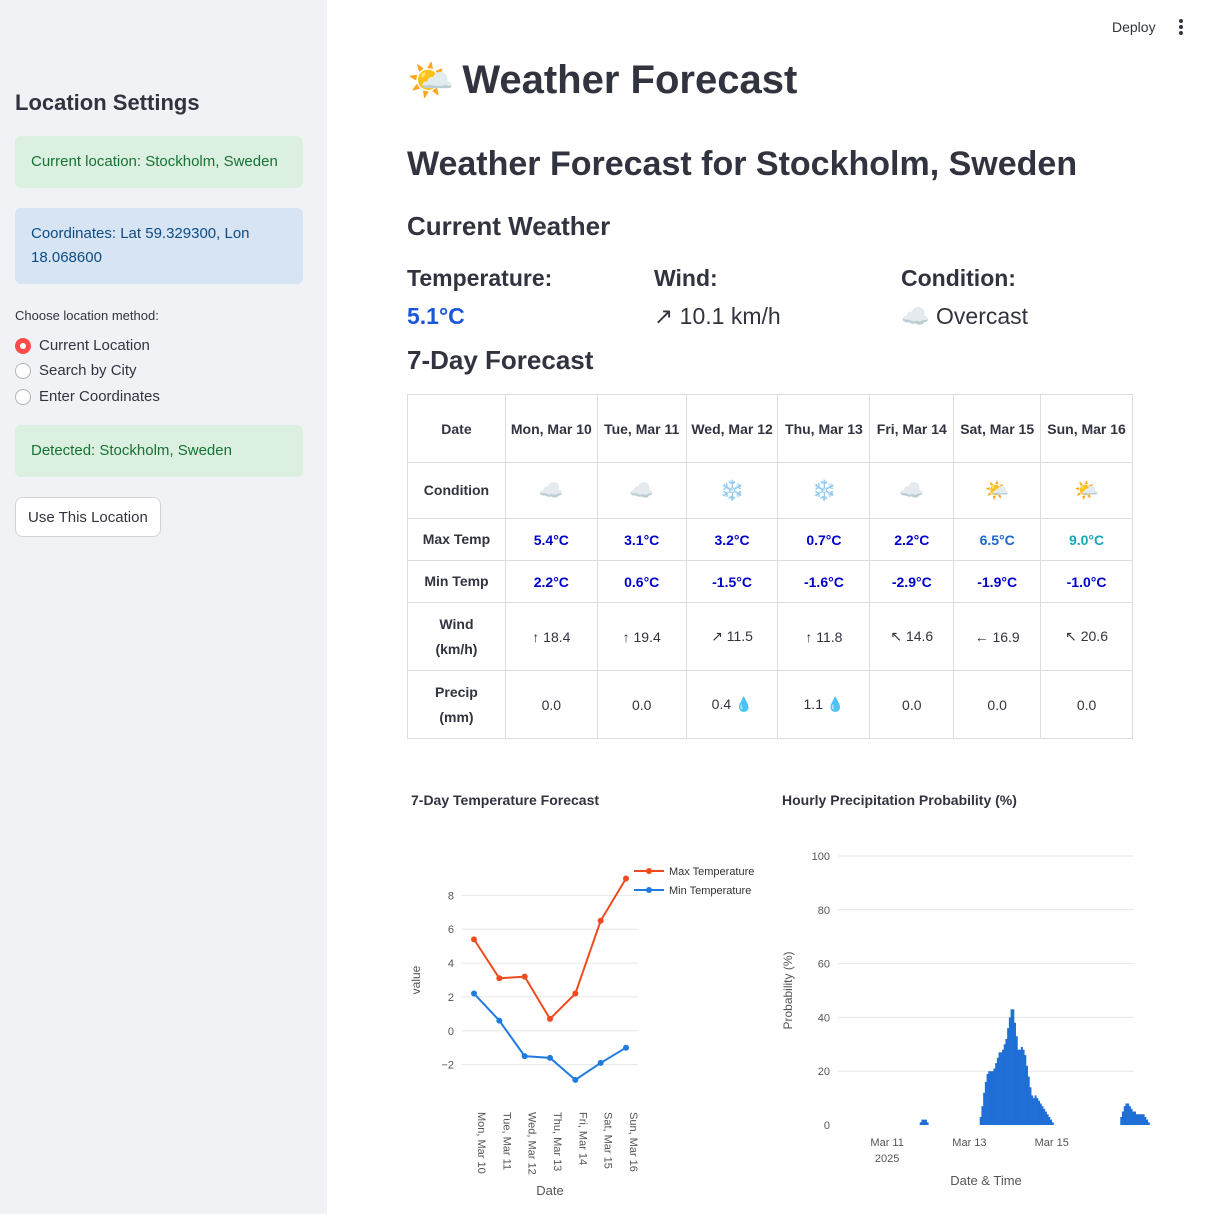 The width and height of the screenshot is (1205, 1214). What do you see at coordinates (770, 490) in the screenshot?
I see `table-row-condition: Condition ☁️ ☁️ ❄️ ❄️ ☁️ 🌤️ 🌤️` at bounding box center [770, 490].